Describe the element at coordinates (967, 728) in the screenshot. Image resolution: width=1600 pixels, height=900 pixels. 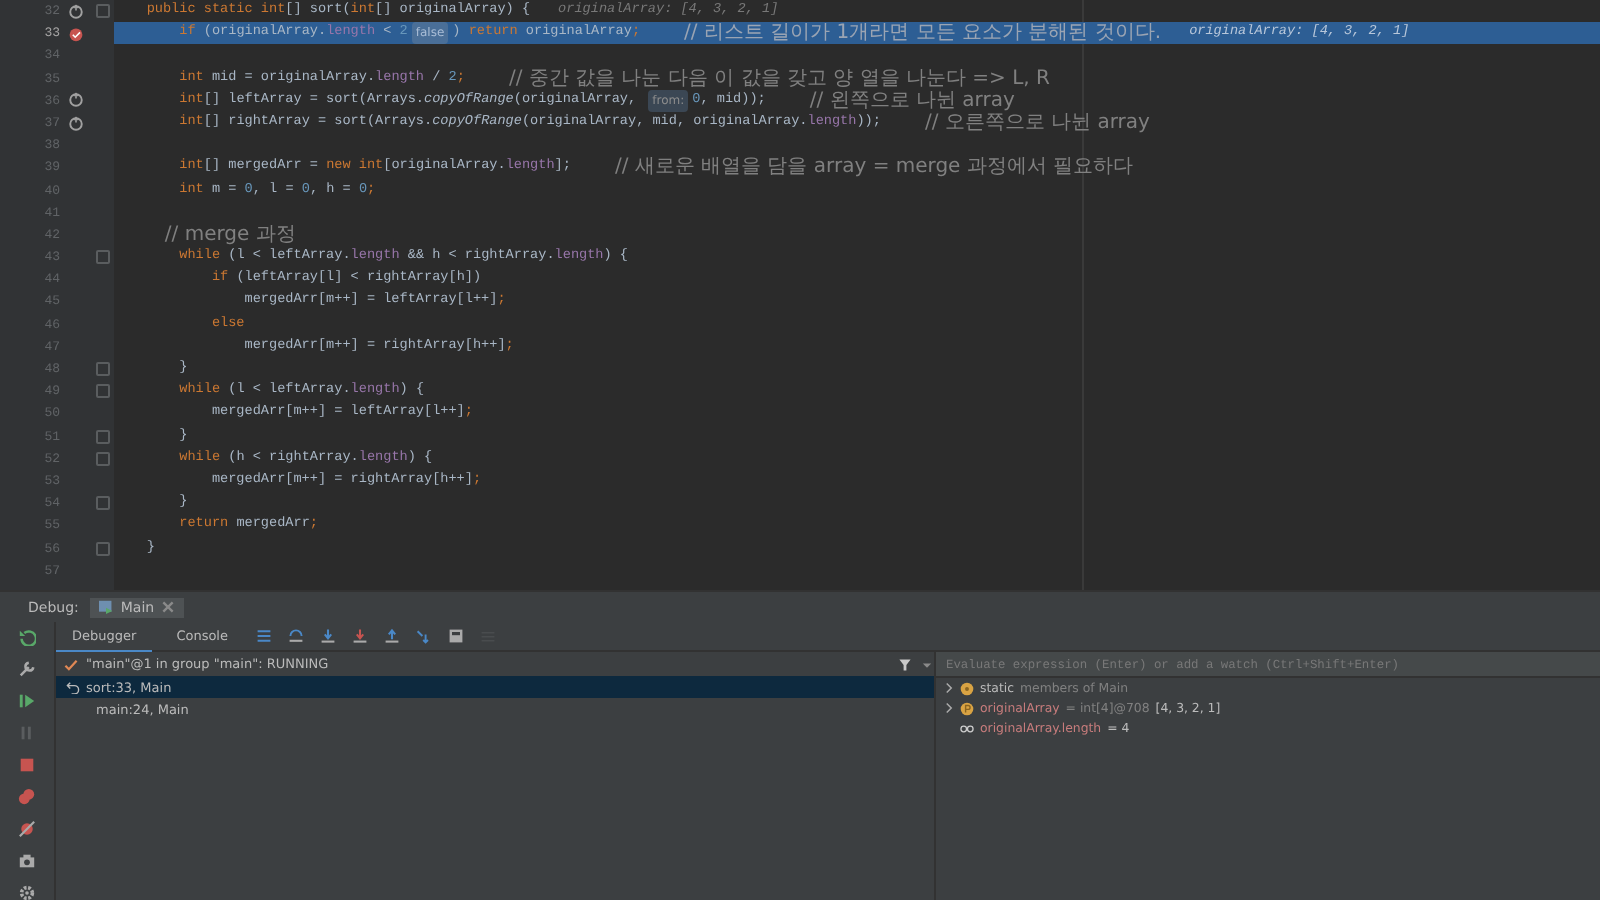
I see `glasses-icon` at that location.